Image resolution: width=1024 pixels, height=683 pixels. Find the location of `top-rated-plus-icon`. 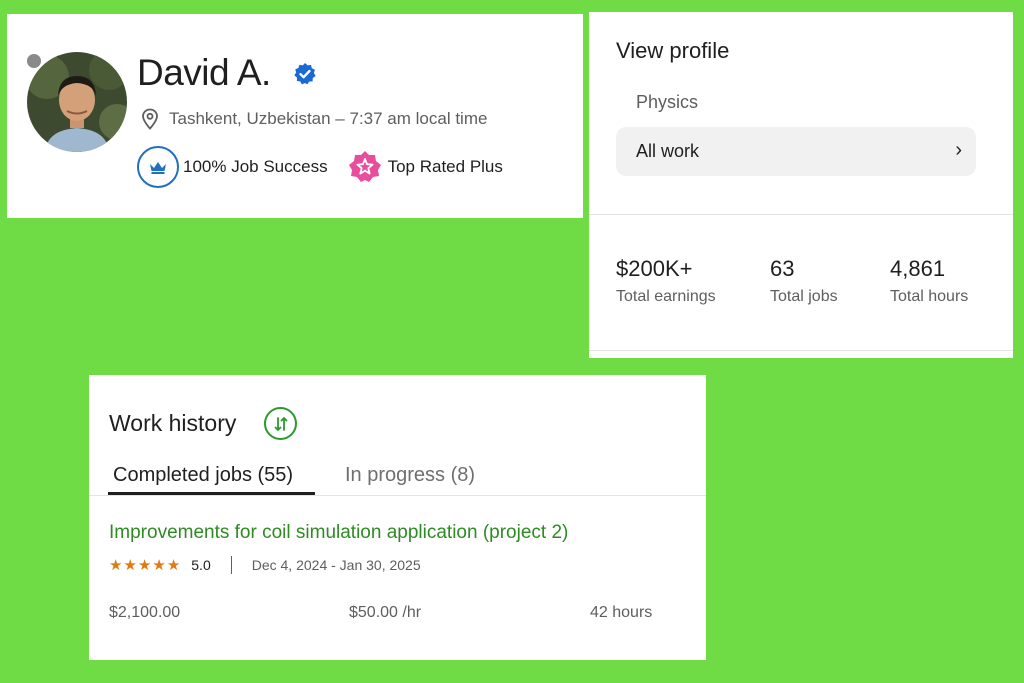

top-rated-plus-icon is located at coordinates (364, 166).